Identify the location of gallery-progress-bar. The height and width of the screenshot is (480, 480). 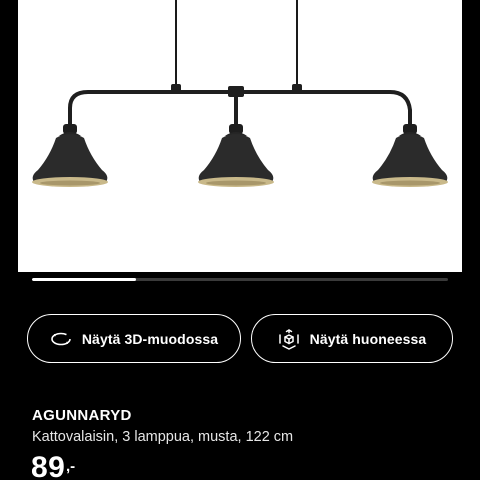
(240, 279).